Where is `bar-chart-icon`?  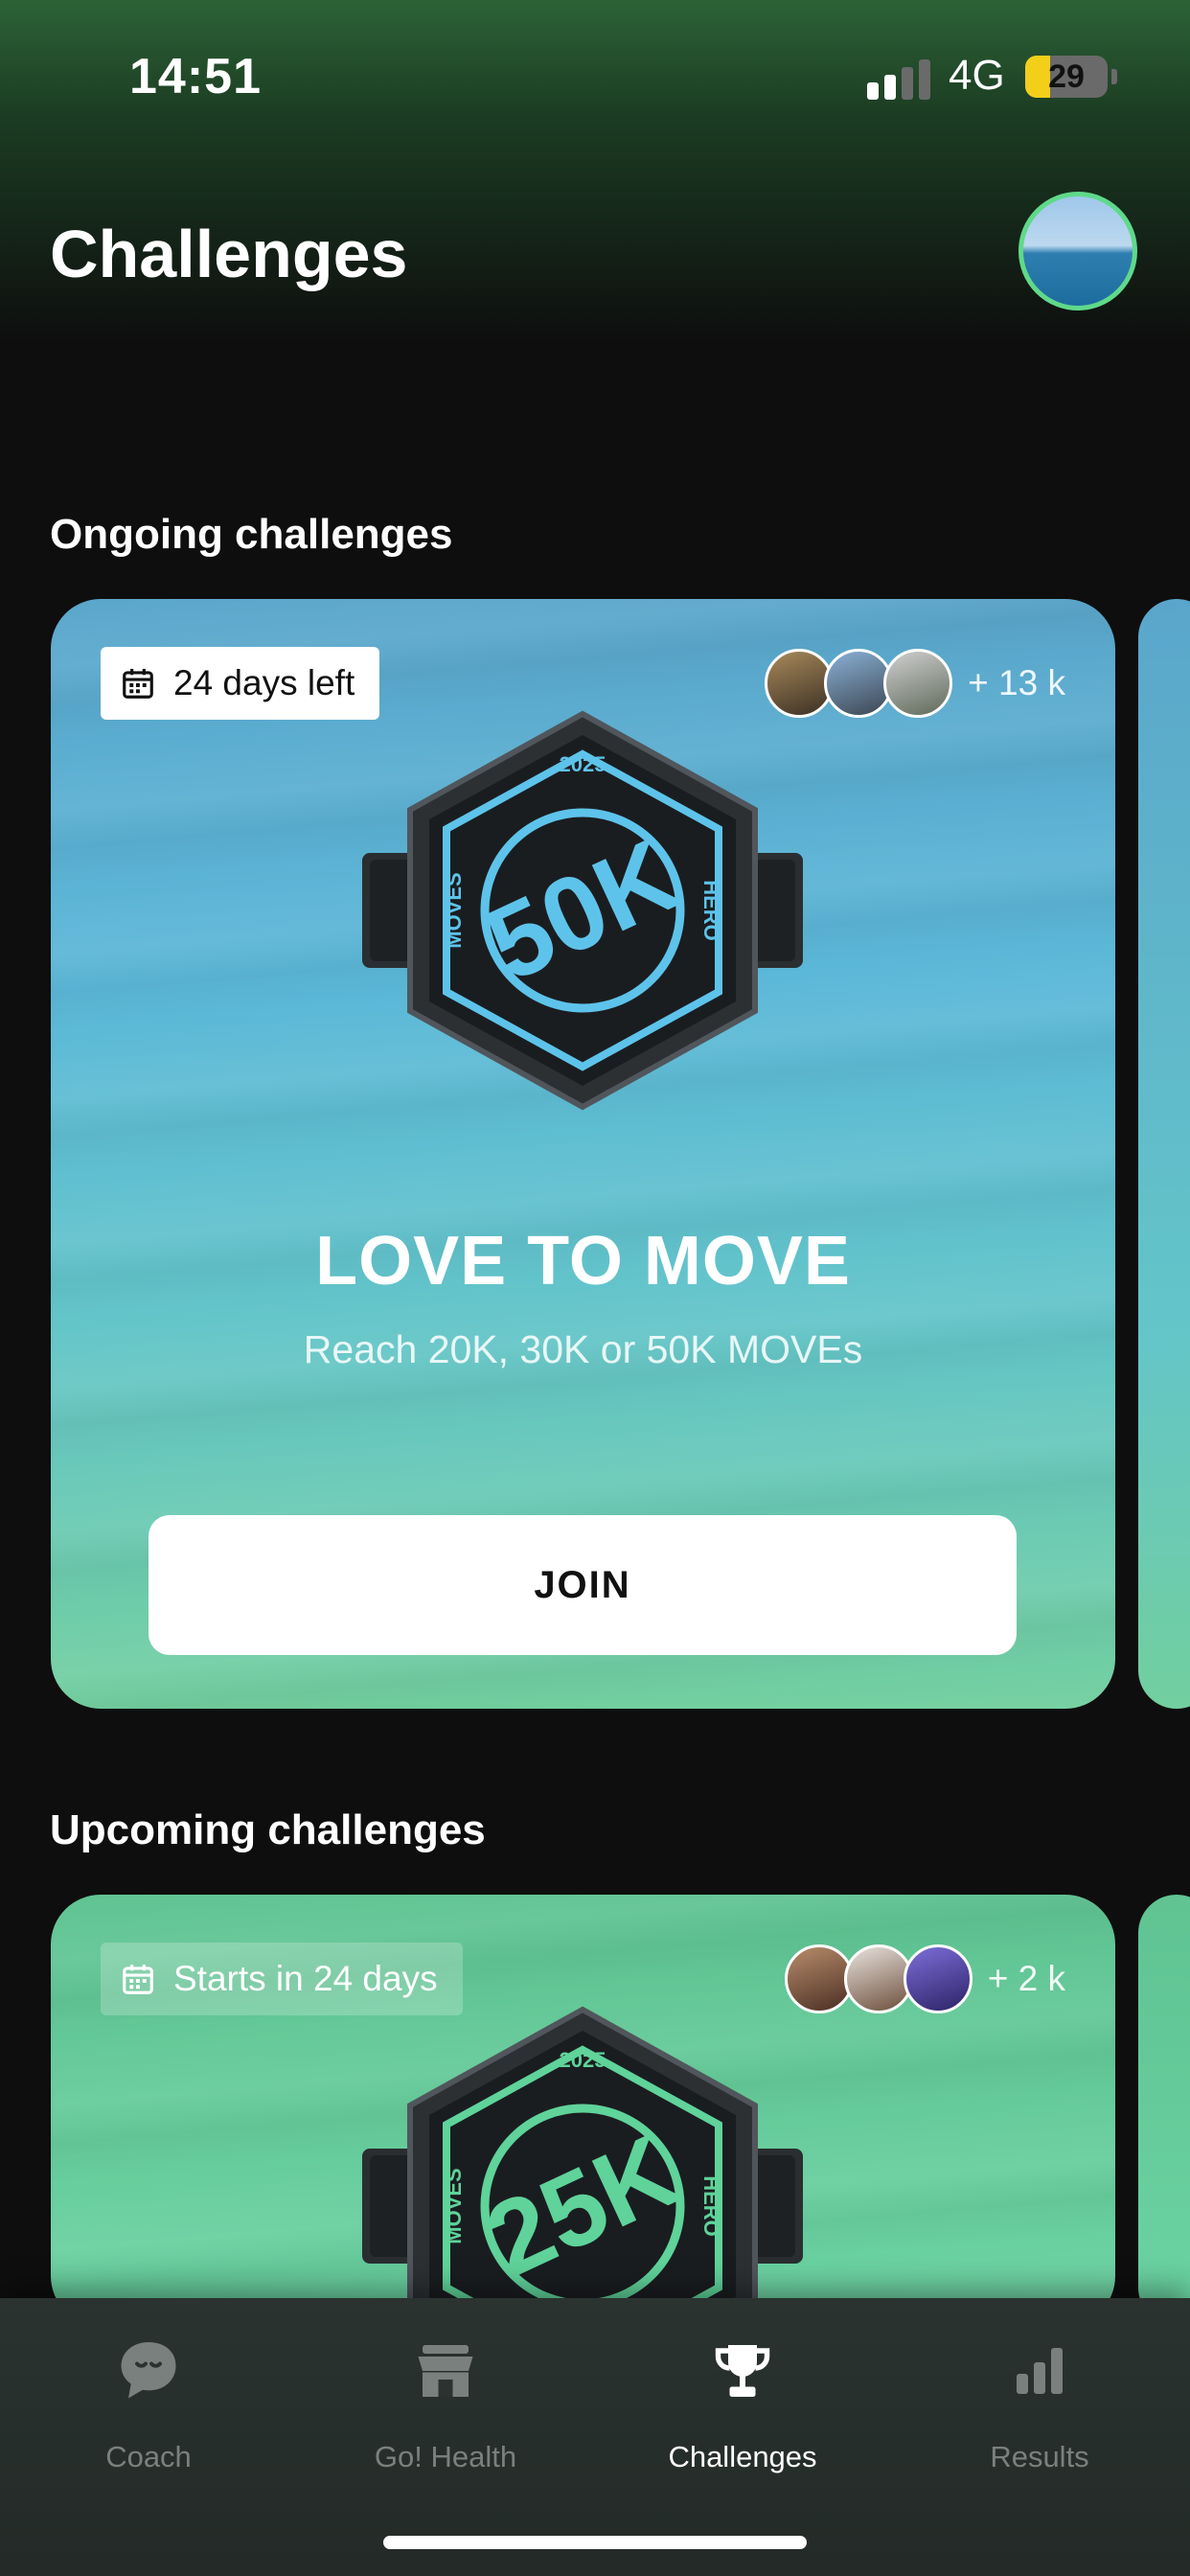 bar-chart-icon is located at coordinates (1040, 2371).